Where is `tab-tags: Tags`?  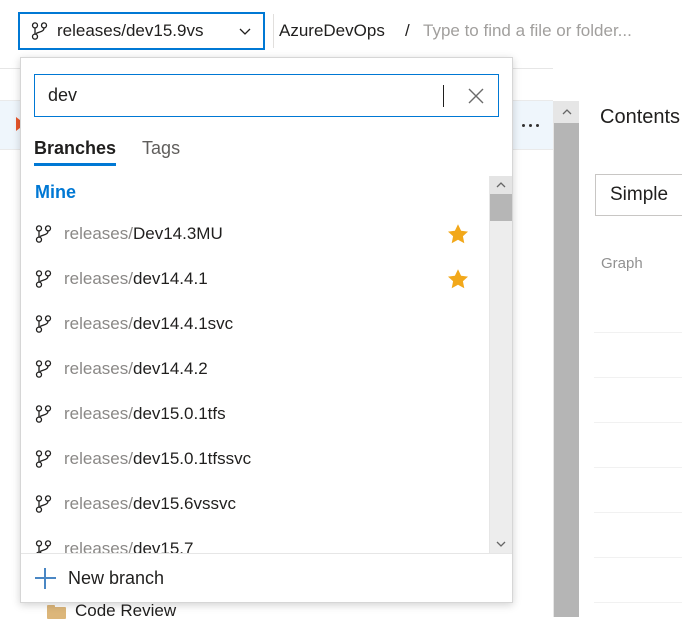
tab-tags: Tags is located at coordinates (161, 152).